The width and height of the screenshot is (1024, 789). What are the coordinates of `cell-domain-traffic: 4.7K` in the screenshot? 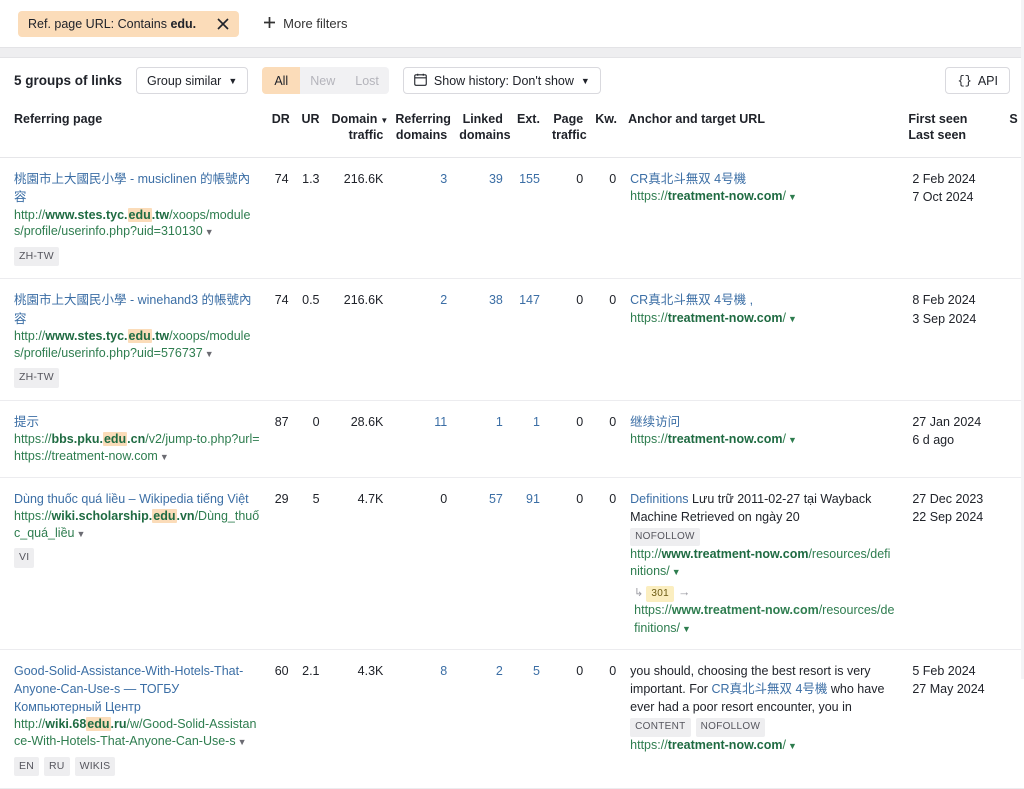 It's located at (357, 564).